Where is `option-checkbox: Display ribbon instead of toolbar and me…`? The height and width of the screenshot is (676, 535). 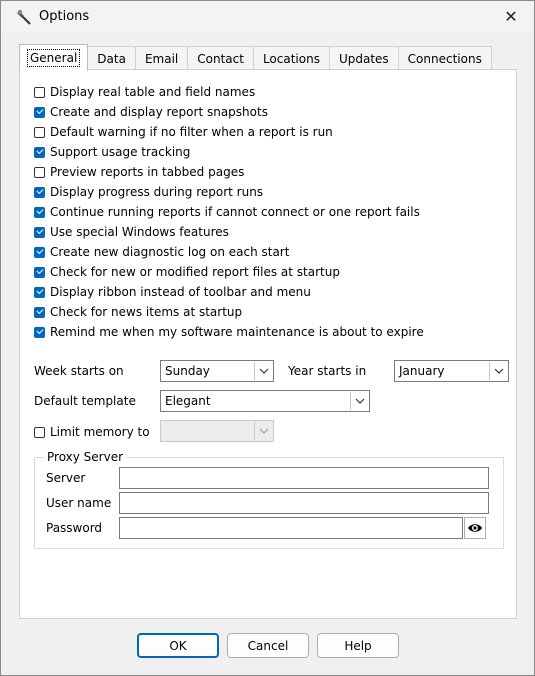
option-checkbox: Display ribbon instead of toolbar and me… is located at coordinates (172, 292).